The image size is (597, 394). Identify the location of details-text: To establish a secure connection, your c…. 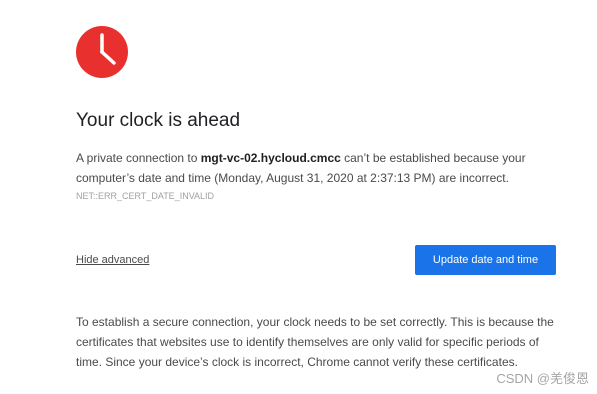
(315, 342).